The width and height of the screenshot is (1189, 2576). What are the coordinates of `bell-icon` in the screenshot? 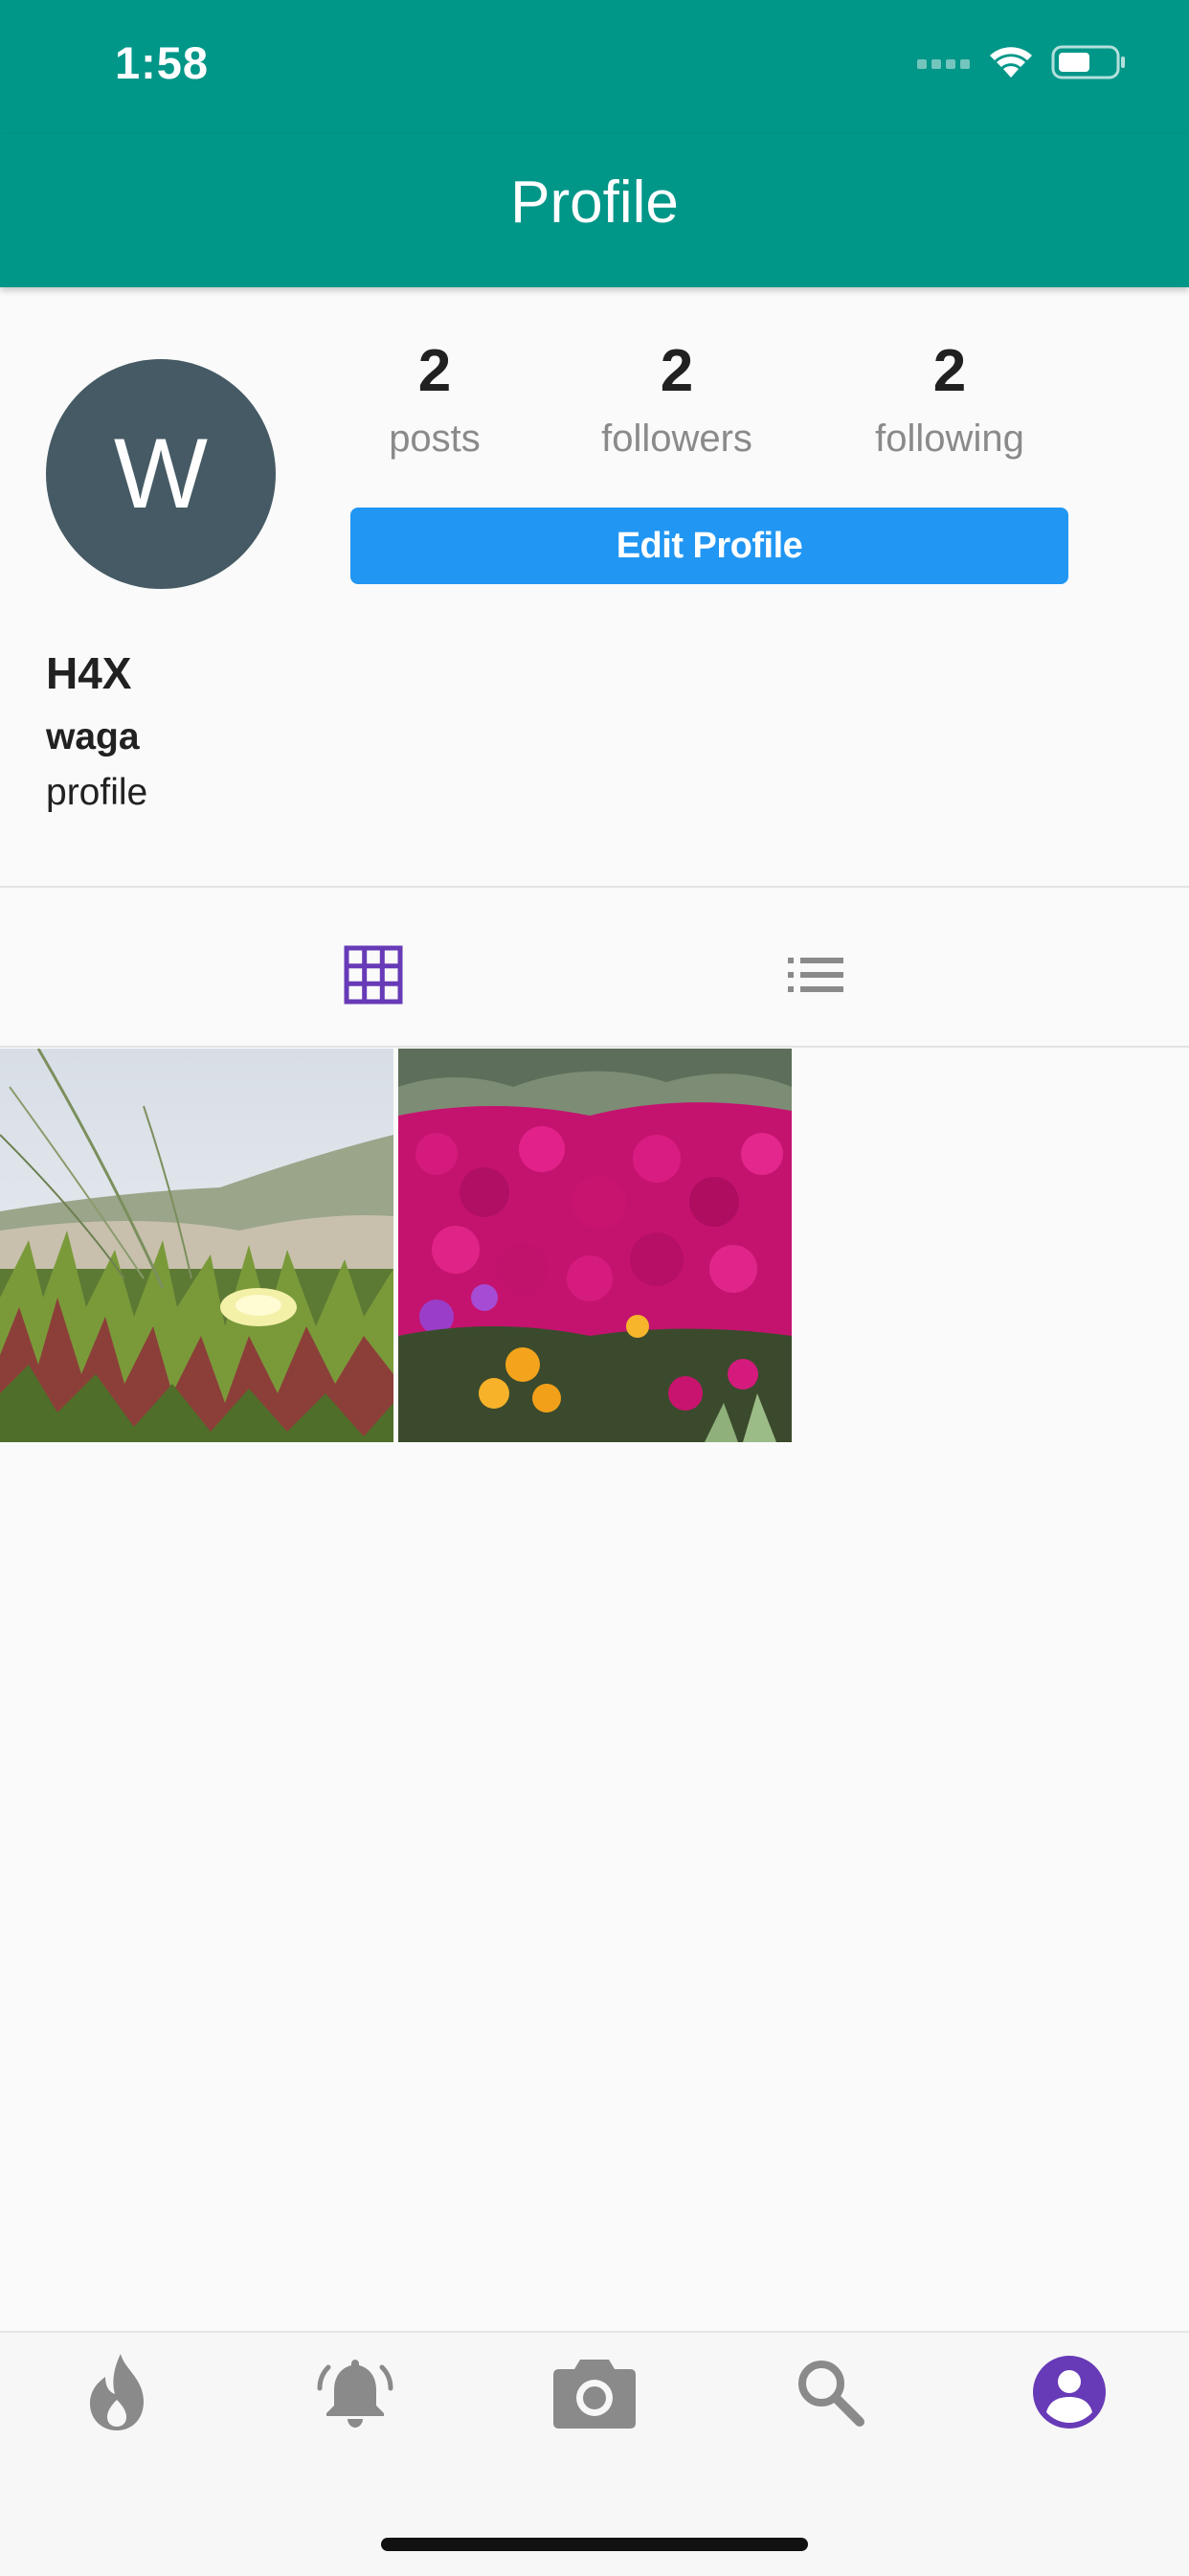 It's located at (355, 2394).